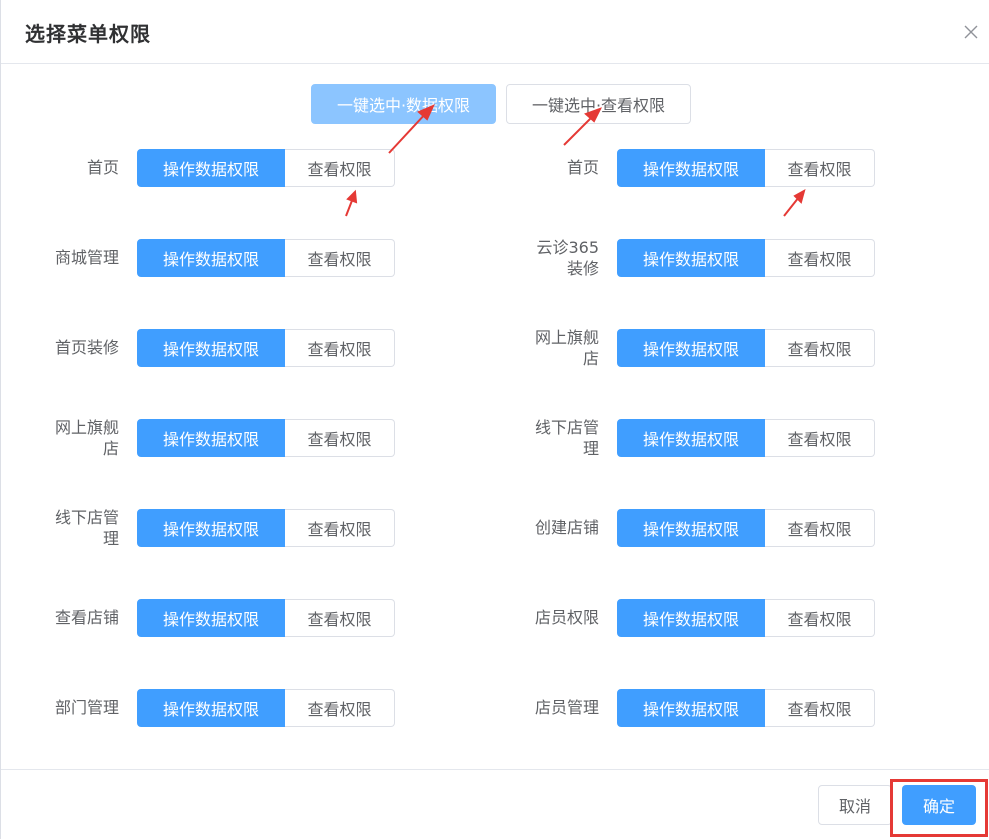 This screenshot has width=989, height=840. Describe the element at coordinates (566, 527) in the screenshot. I see `menu-item-label: 创建店铺` at that location.